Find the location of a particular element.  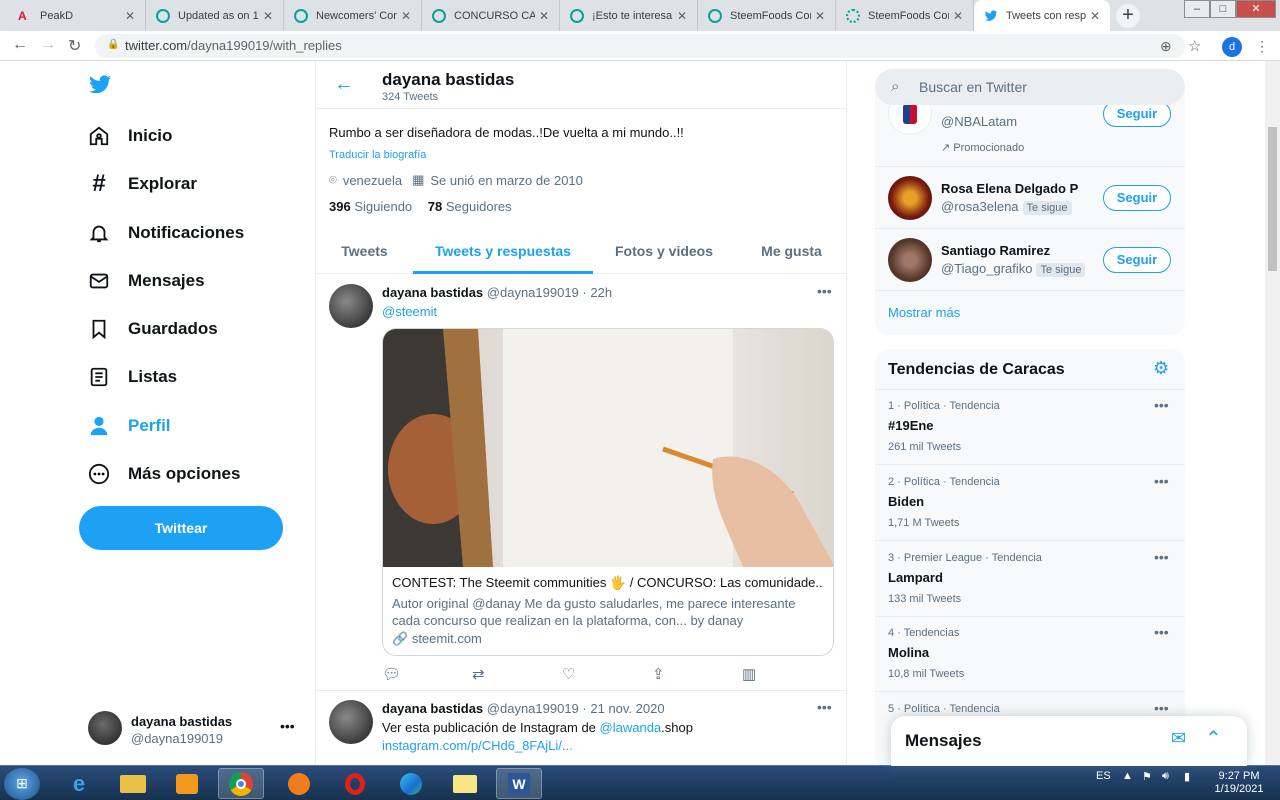

tab-tweets-replies: Tweets y respuestas is located at coordinates (503, 251).